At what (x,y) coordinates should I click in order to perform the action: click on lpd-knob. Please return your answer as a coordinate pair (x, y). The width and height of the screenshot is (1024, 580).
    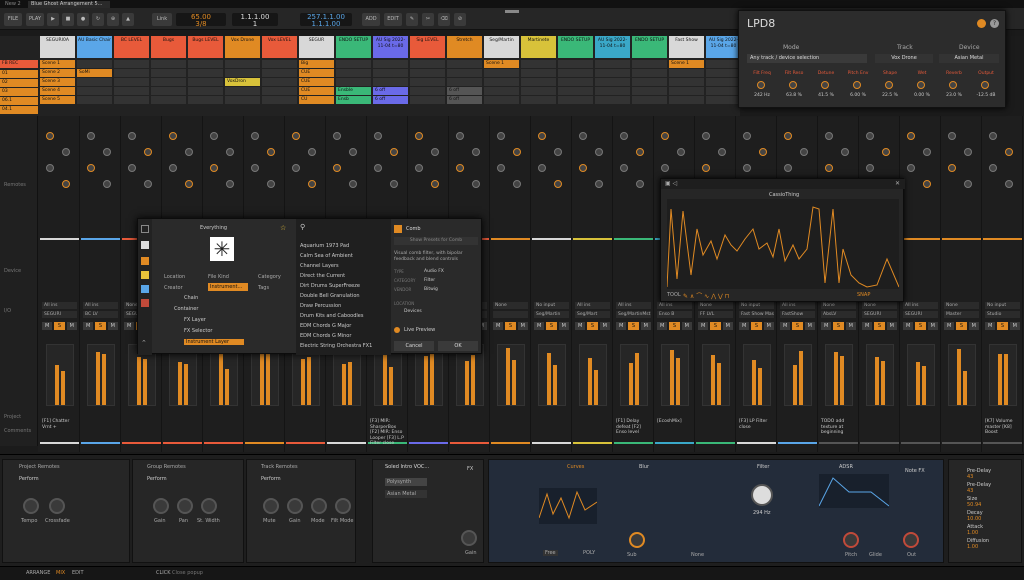
    Looking at the image, I should click on (953, 85).